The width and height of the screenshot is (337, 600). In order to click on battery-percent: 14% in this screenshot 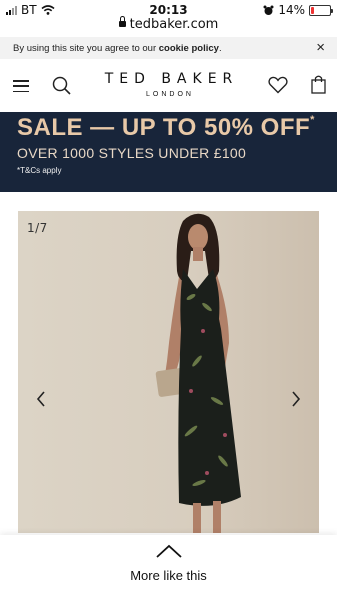, I will do `click(291, 10)`.